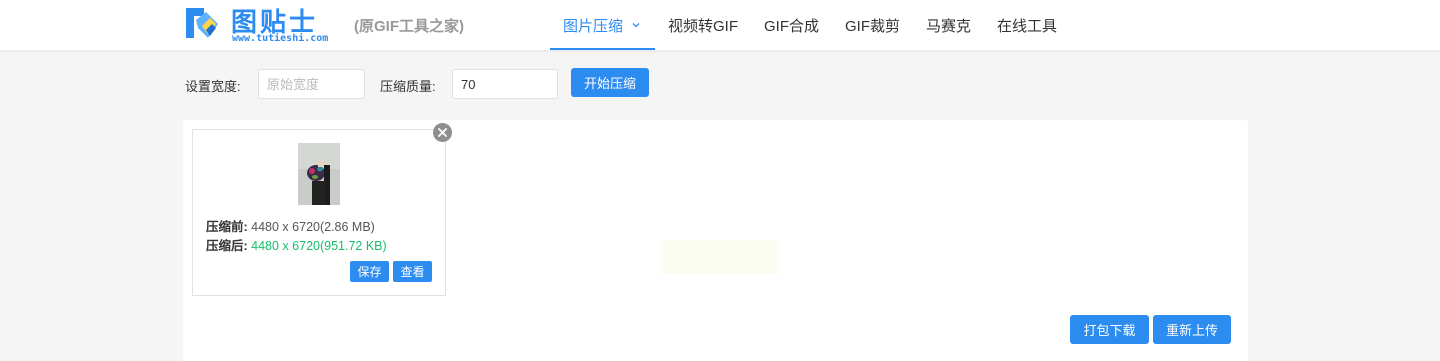  What do you see at coordinates (202, 23) in the screenshot?
I see `logo-mark-icon` at bounding box center [202, 23].